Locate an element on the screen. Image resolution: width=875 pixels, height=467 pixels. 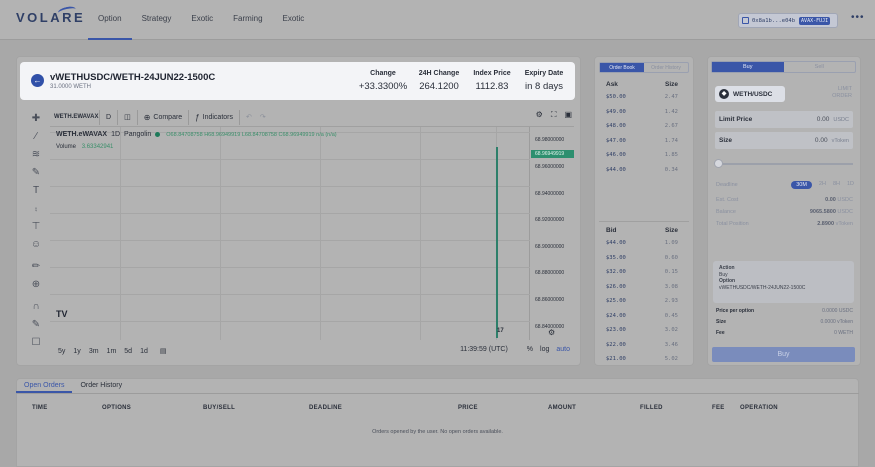
size-slider-track is located at coordinates (784, 164).